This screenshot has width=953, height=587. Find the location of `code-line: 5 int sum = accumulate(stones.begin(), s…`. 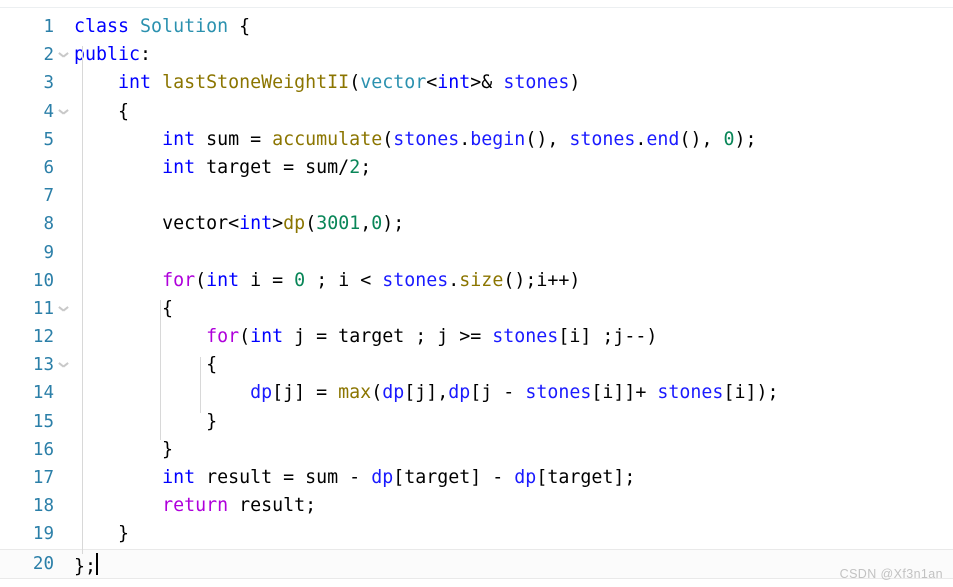

code-line: 5 int sum = accumulate(stones.begin(), s… is located at coordinates (476, 140).